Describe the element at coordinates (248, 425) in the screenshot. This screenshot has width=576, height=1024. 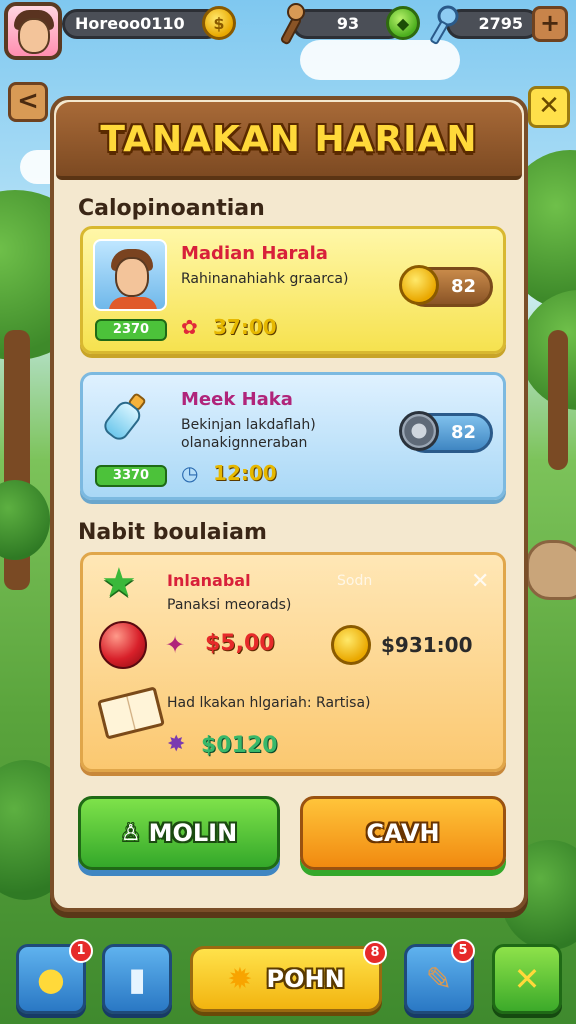
I see `task-description-line1: Bekinjan lakdaflah)` at that location.